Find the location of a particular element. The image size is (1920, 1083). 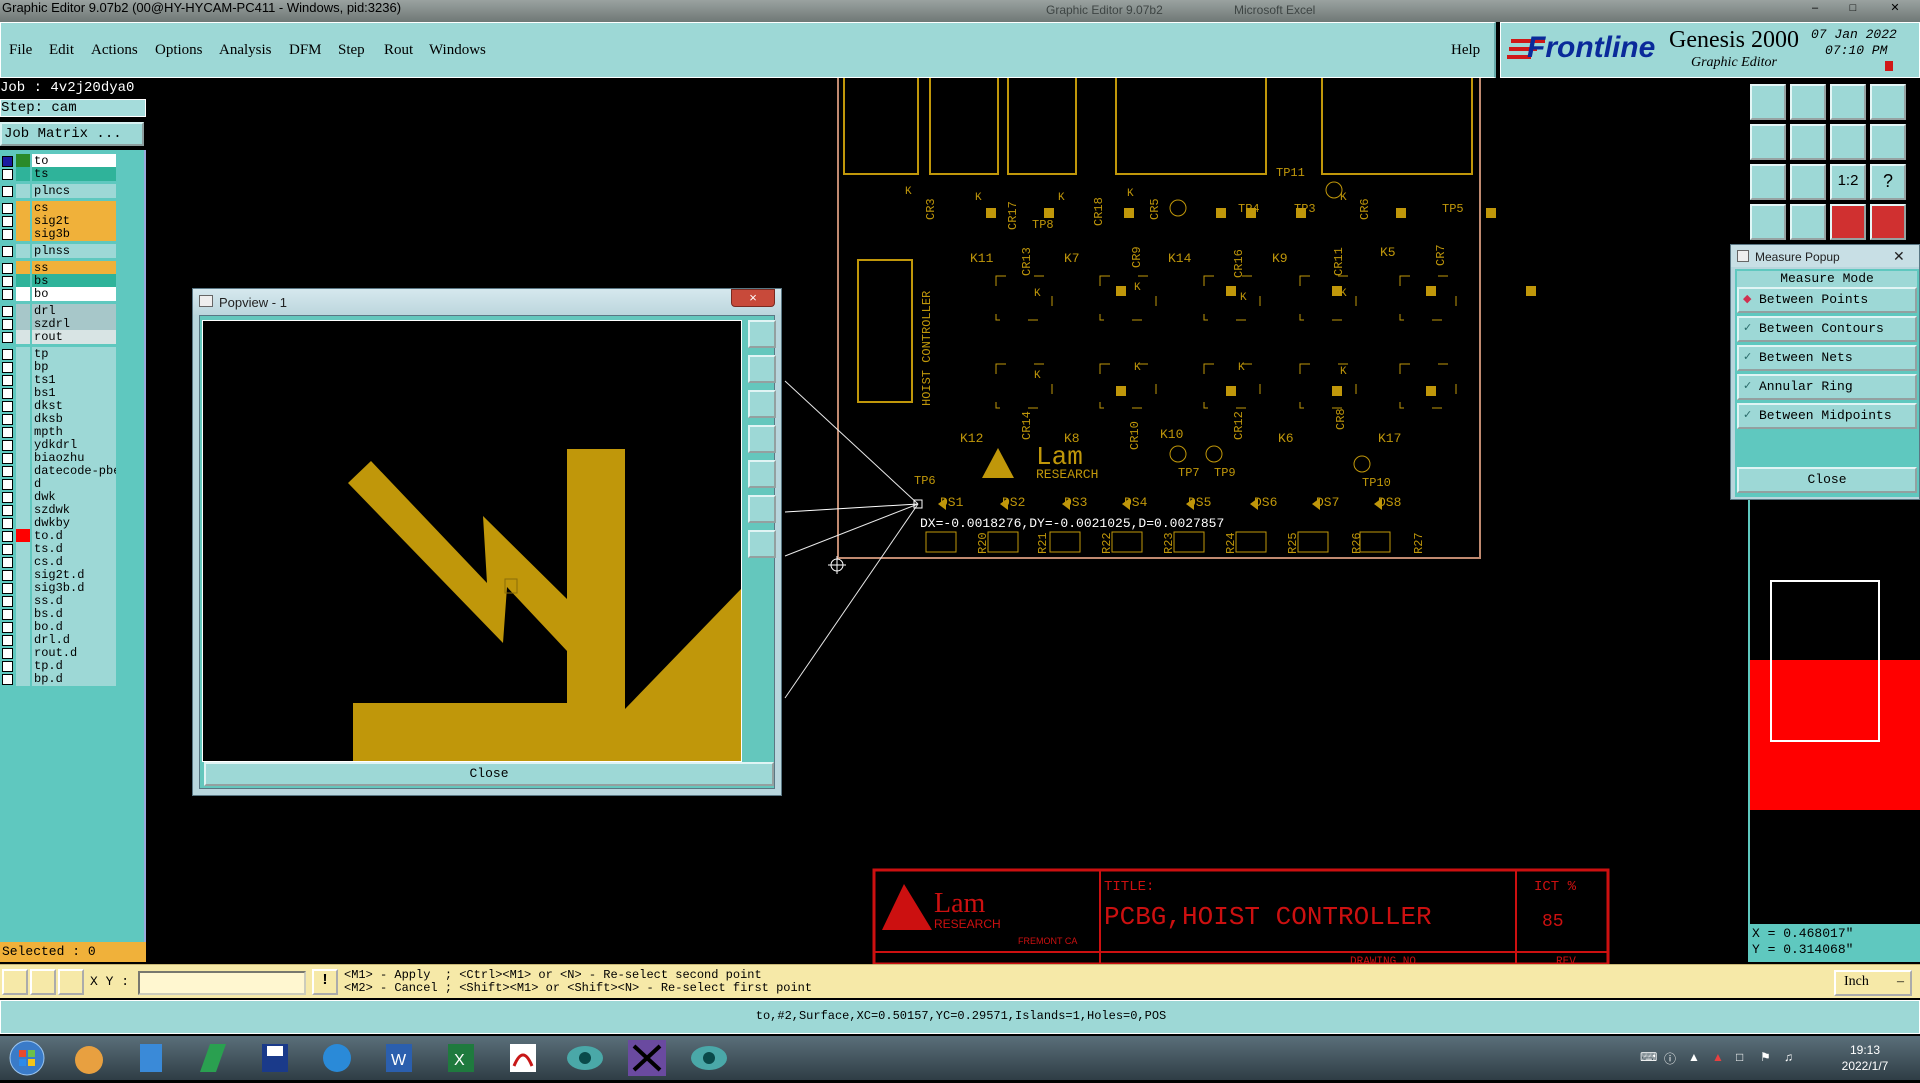

start-button-icon is located at coordinates (27, 1058).